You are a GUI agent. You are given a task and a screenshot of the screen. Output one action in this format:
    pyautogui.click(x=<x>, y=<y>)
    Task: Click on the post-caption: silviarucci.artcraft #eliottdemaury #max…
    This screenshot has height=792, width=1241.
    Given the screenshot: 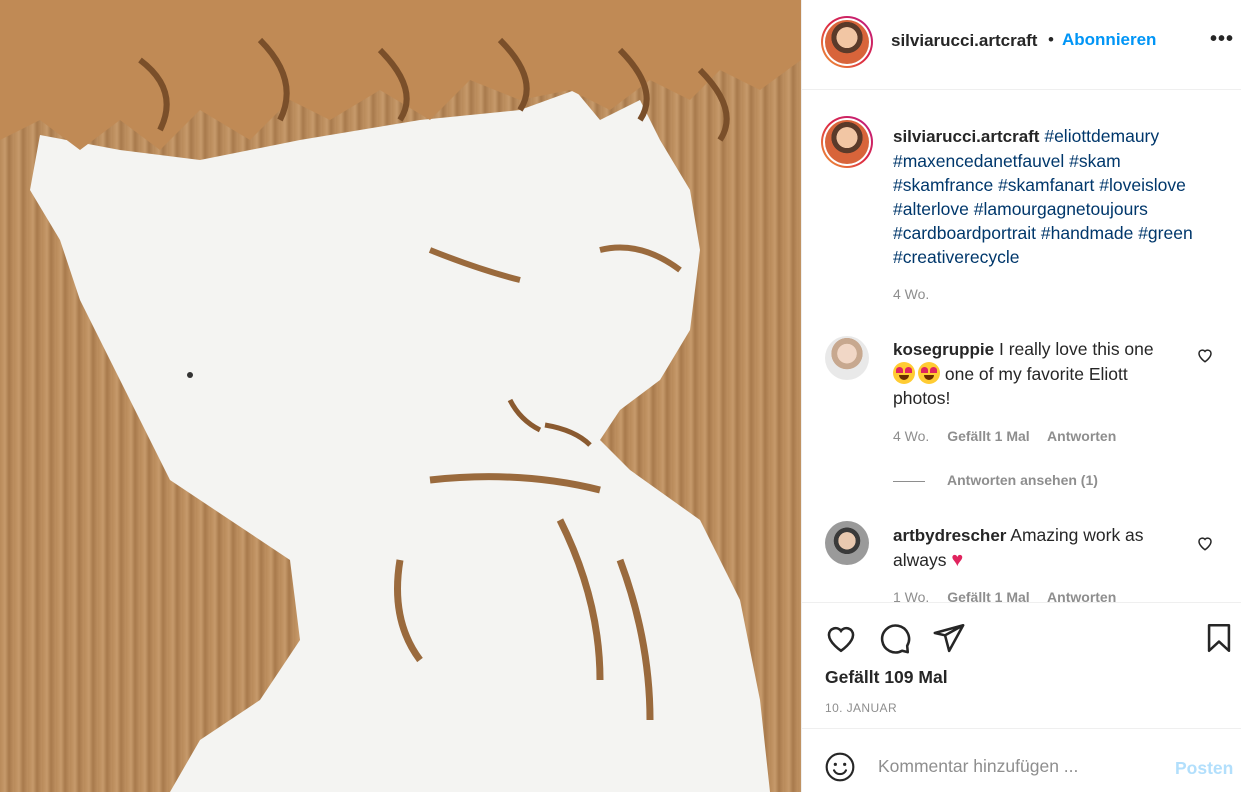 What is the action you would take?
    pyautogui.click(x=1058, y=196)
    